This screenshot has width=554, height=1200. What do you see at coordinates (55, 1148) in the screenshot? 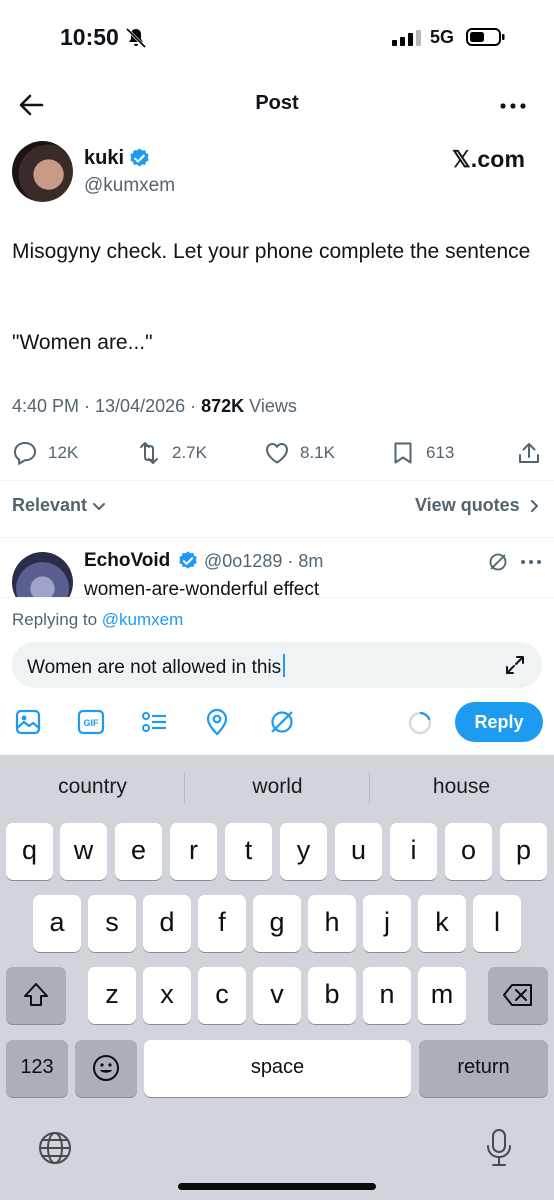
I see `globe-icon` at bounding box center [55, 1148].